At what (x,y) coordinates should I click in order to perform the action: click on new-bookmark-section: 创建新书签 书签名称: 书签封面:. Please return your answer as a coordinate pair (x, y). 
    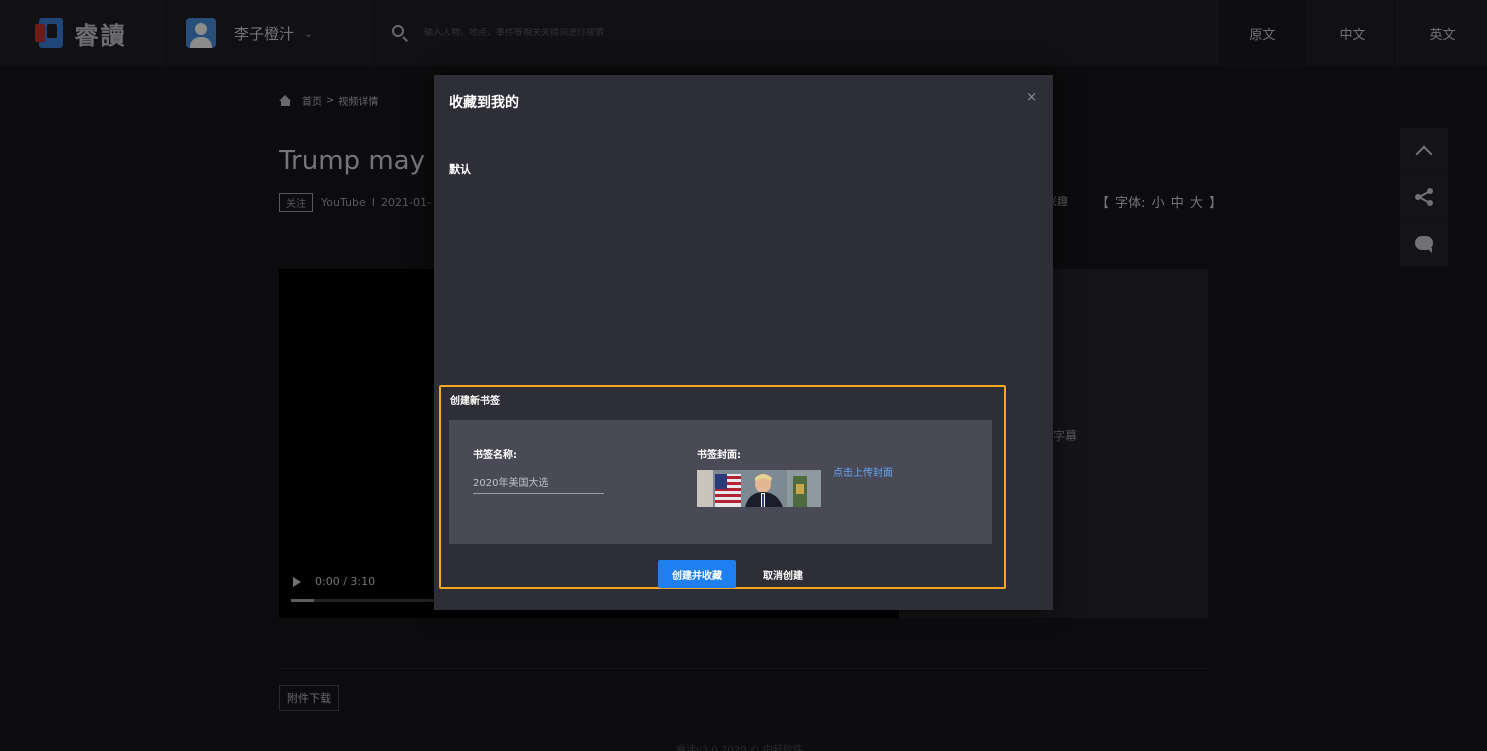
    Looking at the image, I should click on (722, 487).